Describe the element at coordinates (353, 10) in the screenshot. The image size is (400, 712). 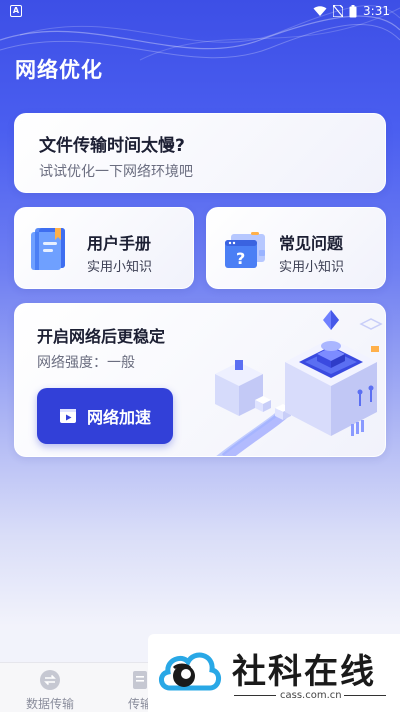
I see `battery-icon` at that location.